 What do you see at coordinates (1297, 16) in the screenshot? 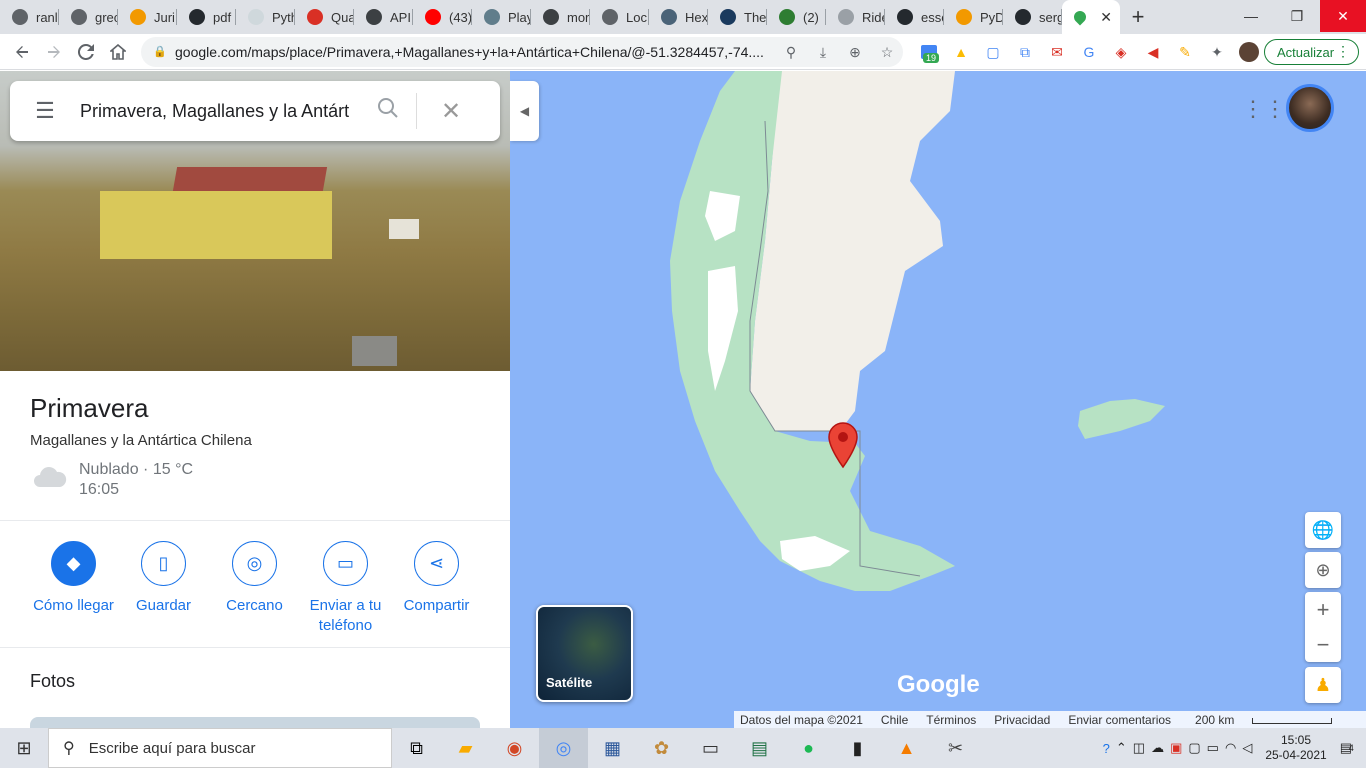
I see `restore-button: ❐` at bounding box center [1297, 16].